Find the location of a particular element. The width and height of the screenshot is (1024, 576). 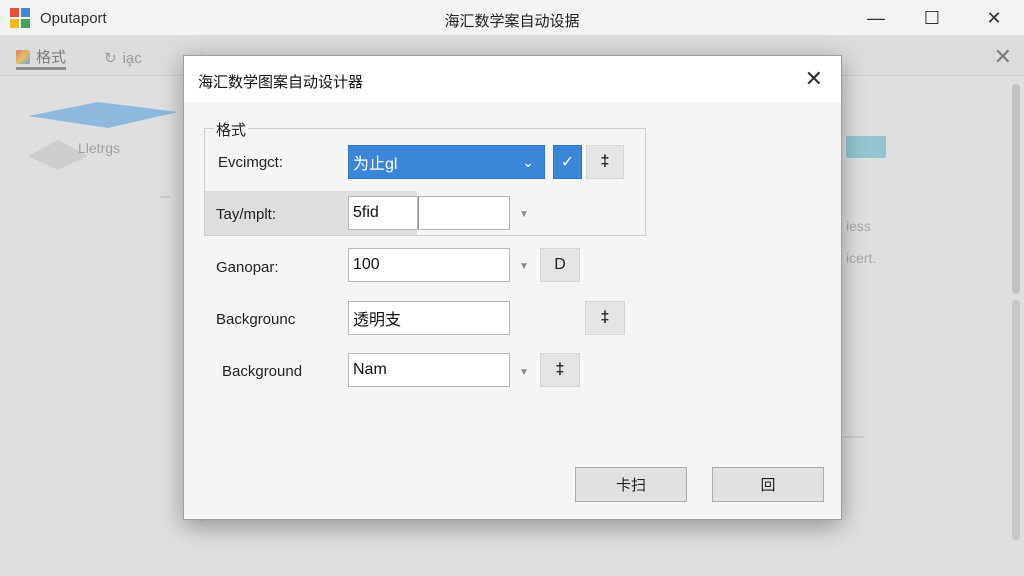

select-value-1: 为止gl is located at coordinates (375, 164).